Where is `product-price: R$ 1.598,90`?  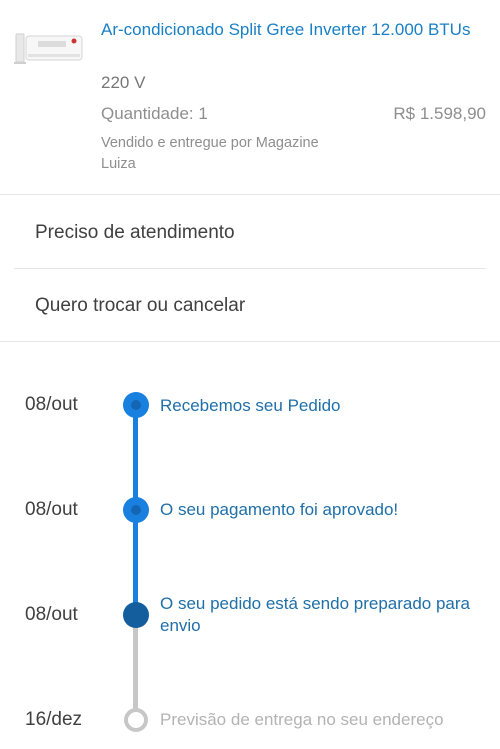
product-price: R$ 1.598,90 is located at coordinates (439, 113).